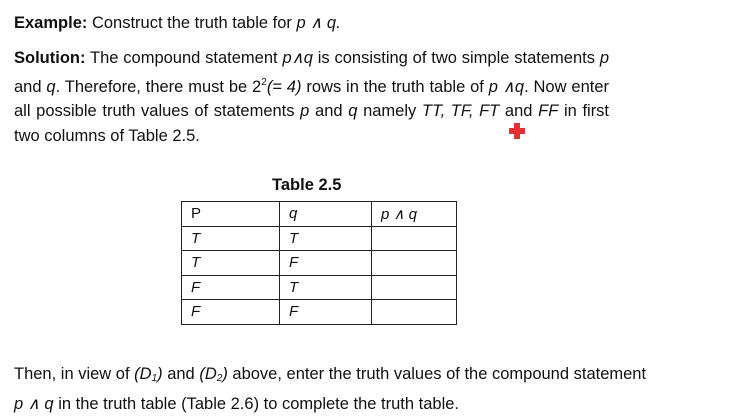  Describe the element at coordinates (517, 131) in the screenshot. I see `red-plus-icon` at that location.